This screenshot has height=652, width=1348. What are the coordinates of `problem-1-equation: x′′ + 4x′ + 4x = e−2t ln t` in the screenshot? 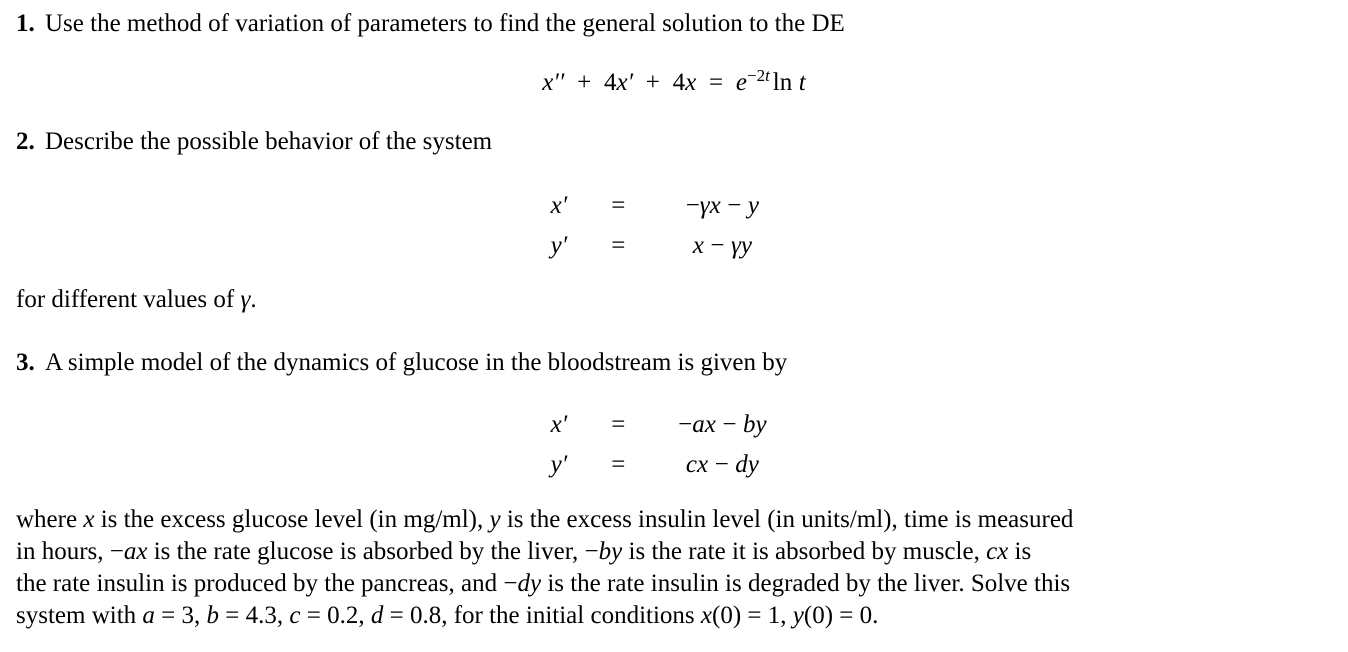 It's located at (674, 81).